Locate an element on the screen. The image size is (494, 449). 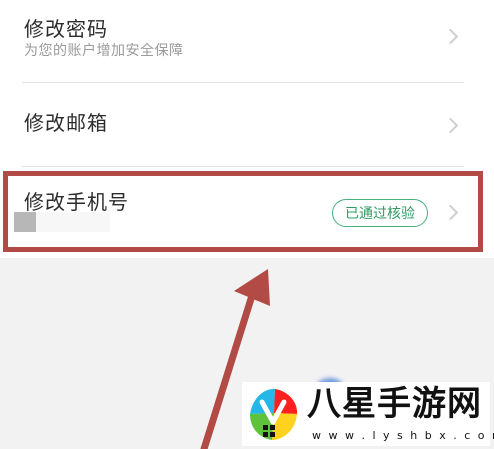
watermark-url: w w w . l y s h b x . c o m is located at coordinates (403, 435).